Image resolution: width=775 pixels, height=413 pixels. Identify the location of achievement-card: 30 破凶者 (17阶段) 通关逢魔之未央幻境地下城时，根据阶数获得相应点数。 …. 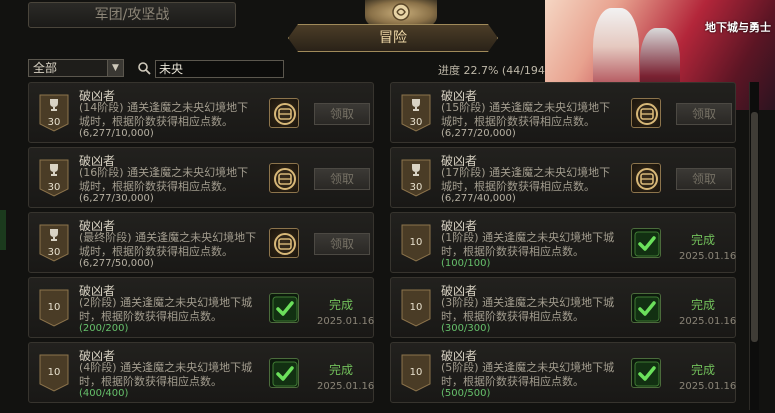
(563, 177).